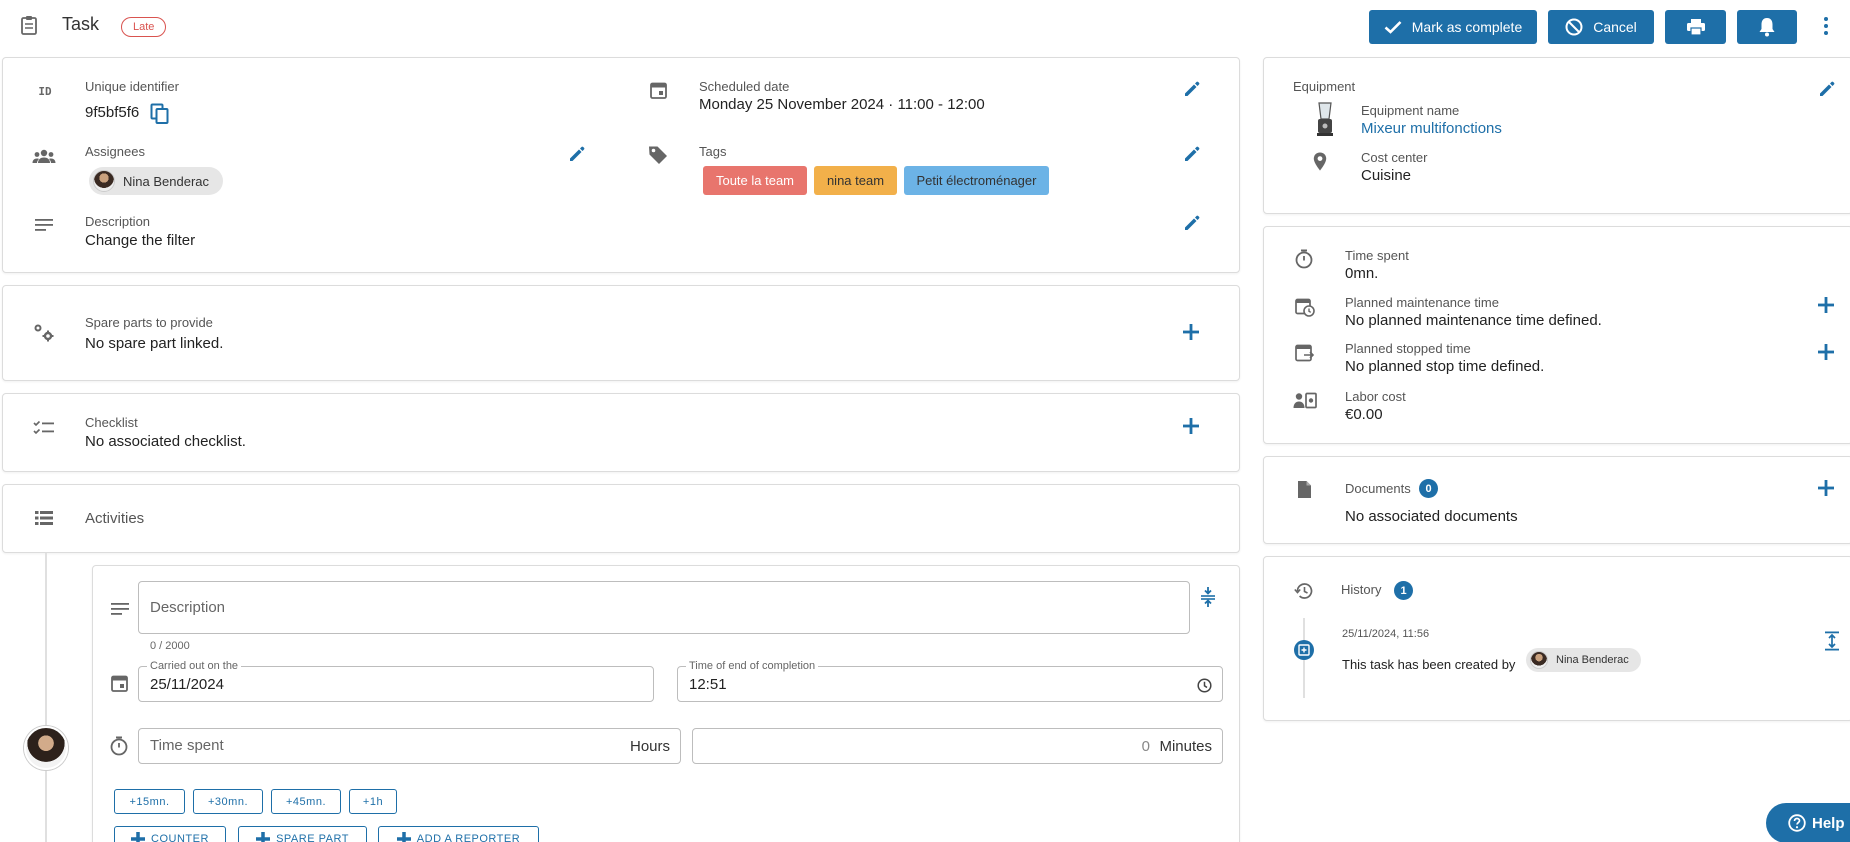 The height and width of the screenshot is (842, 1850). What do you see at coordinates (115, 518) in the screenshot?
I see `activities-label: Activities` at bounding box center [115, 518].